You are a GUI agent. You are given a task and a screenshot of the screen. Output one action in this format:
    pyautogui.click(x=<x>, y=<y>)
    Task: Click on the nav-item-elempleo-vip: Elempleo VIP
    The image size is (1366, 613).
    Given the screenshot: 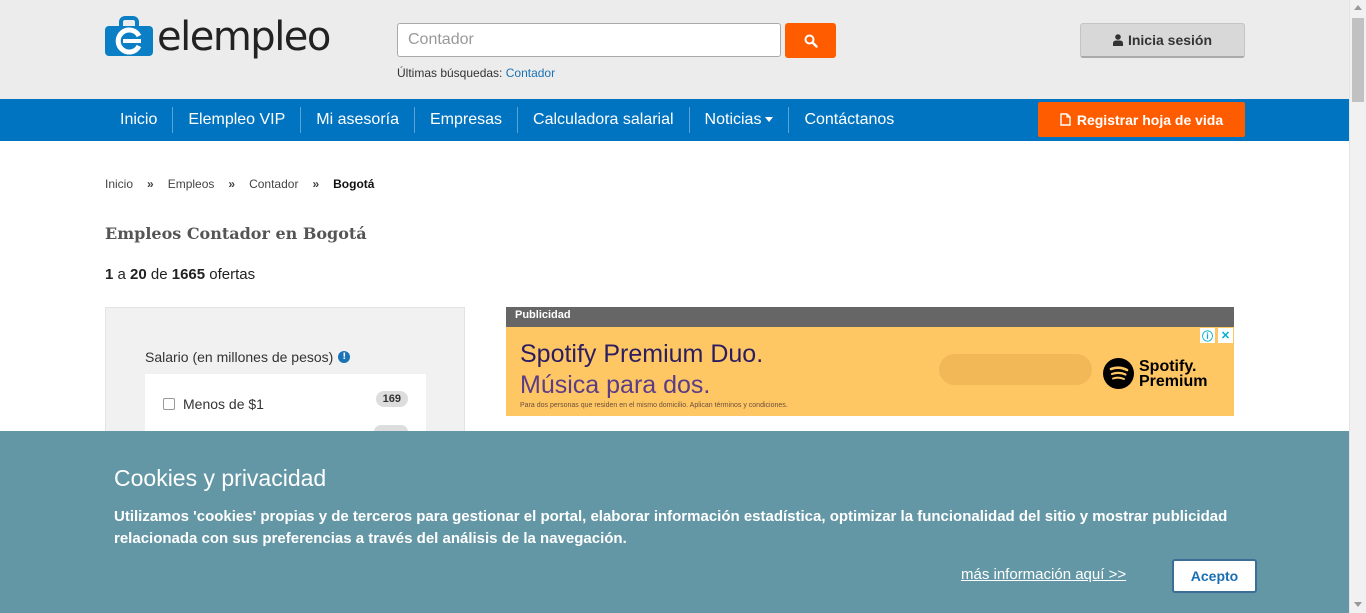 What is the action you would take?
    pyautogui.click(x=236, y=120)
    